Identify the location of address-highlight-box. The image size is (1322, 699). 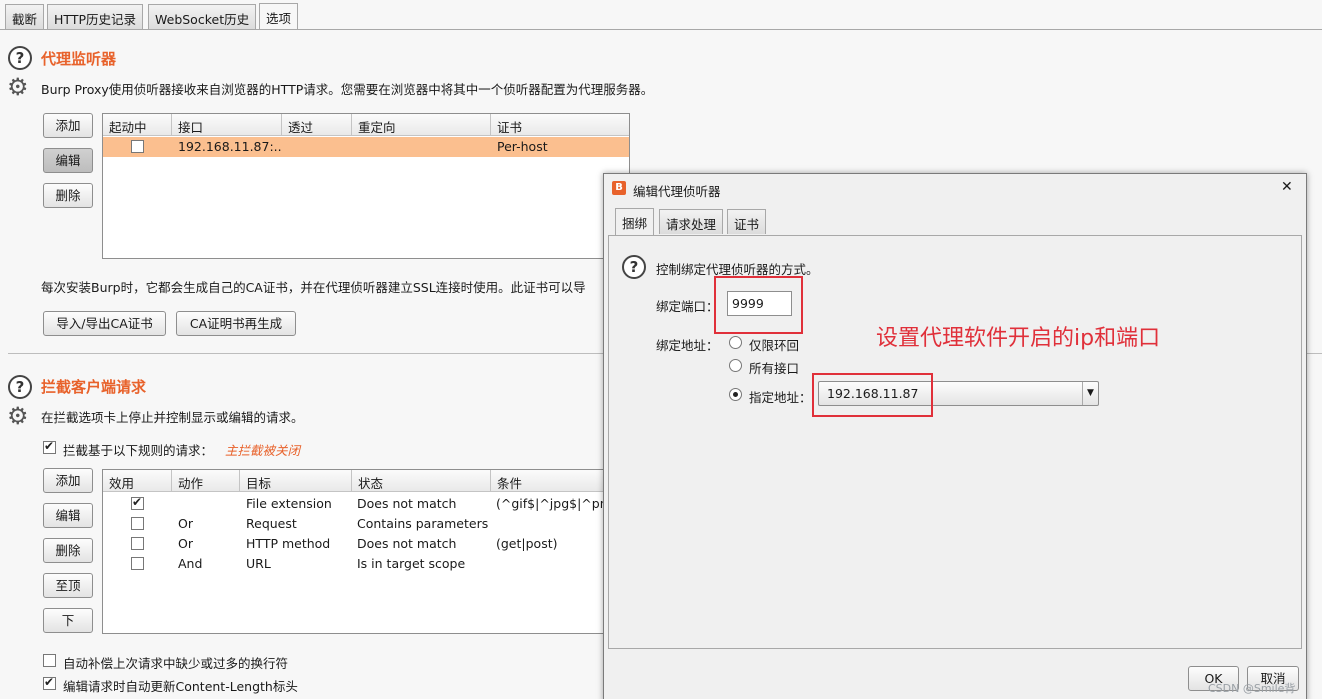
(872, 395).